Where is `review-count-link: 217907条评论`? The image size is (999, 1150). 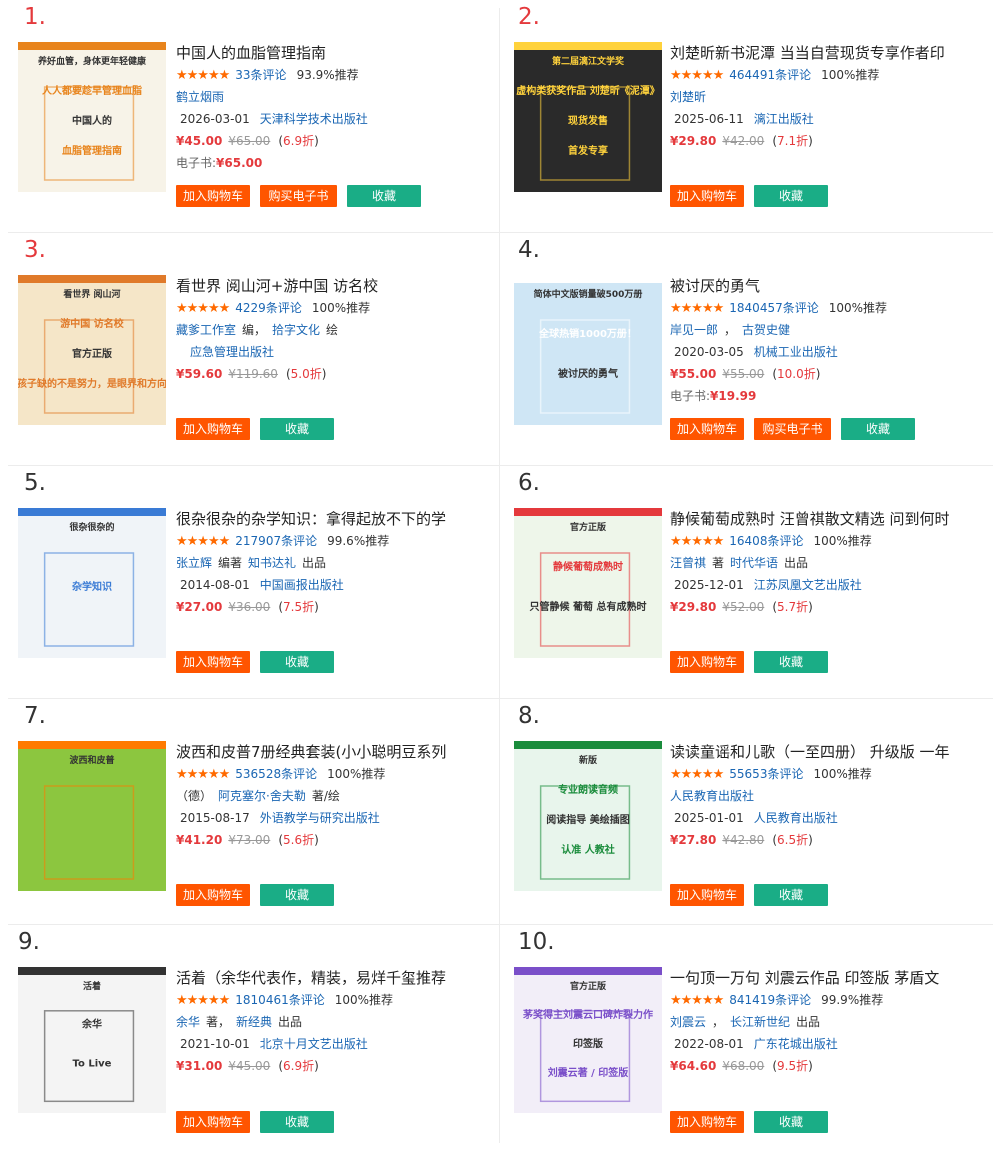 review-count-link: 217907条评论 is located at coordinates (276, 541).